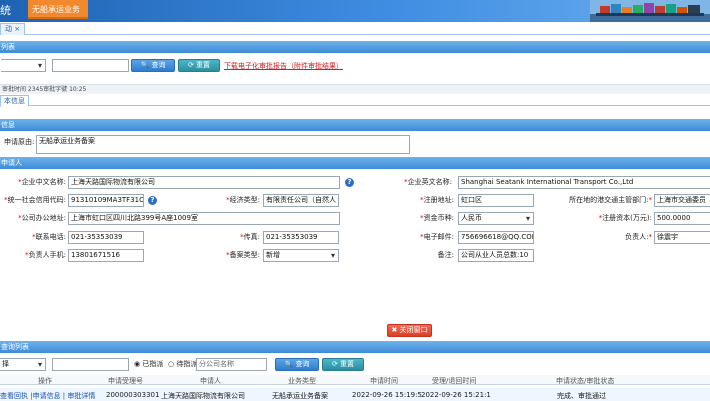 This screenshot has width=710, height=401. Describe the element at coordinates (355, 81) in the screenshot. I see `list-header-ghost` at that location.